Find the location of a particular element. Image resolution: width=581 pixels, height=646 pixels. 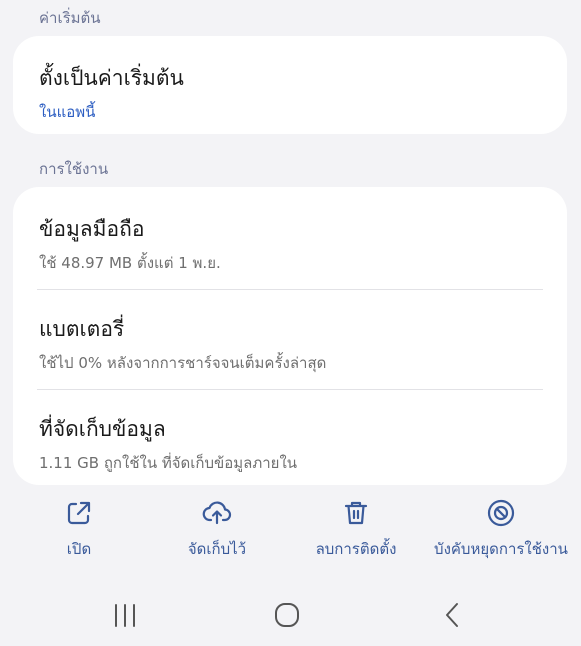

defaults-card: ตั้งเป็นค่าเริ่มต้น ในแอพนี้ is located at coordinates (290, 85).